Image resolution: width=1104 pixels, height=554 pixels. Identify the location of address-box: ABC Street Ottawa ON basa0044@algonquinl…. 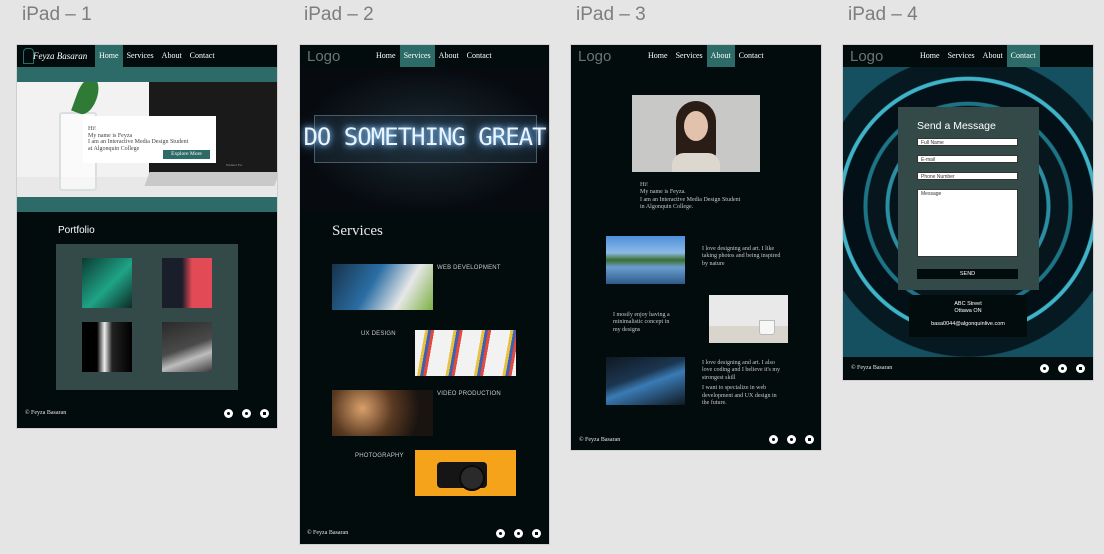
(968, 316).